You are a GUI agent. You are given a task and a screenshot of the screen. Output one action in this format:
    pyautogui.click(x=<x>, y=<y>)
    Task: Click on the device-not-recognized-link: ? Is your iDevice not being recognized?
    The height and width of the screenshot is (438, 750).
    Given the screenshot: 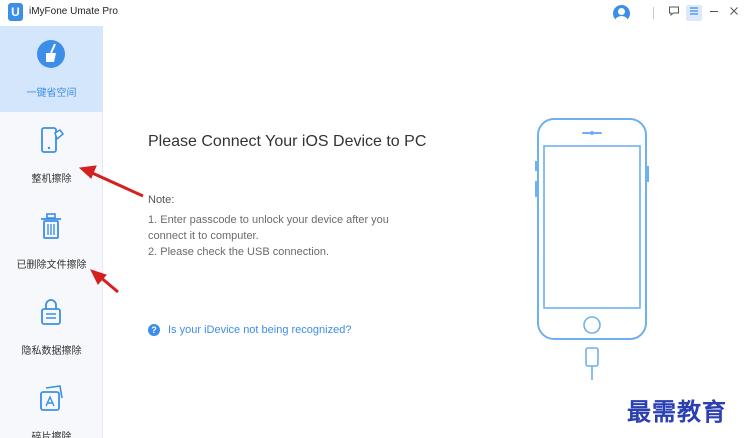 What is the action you would take?
    pyautogui.click(x=249, y=330)
    